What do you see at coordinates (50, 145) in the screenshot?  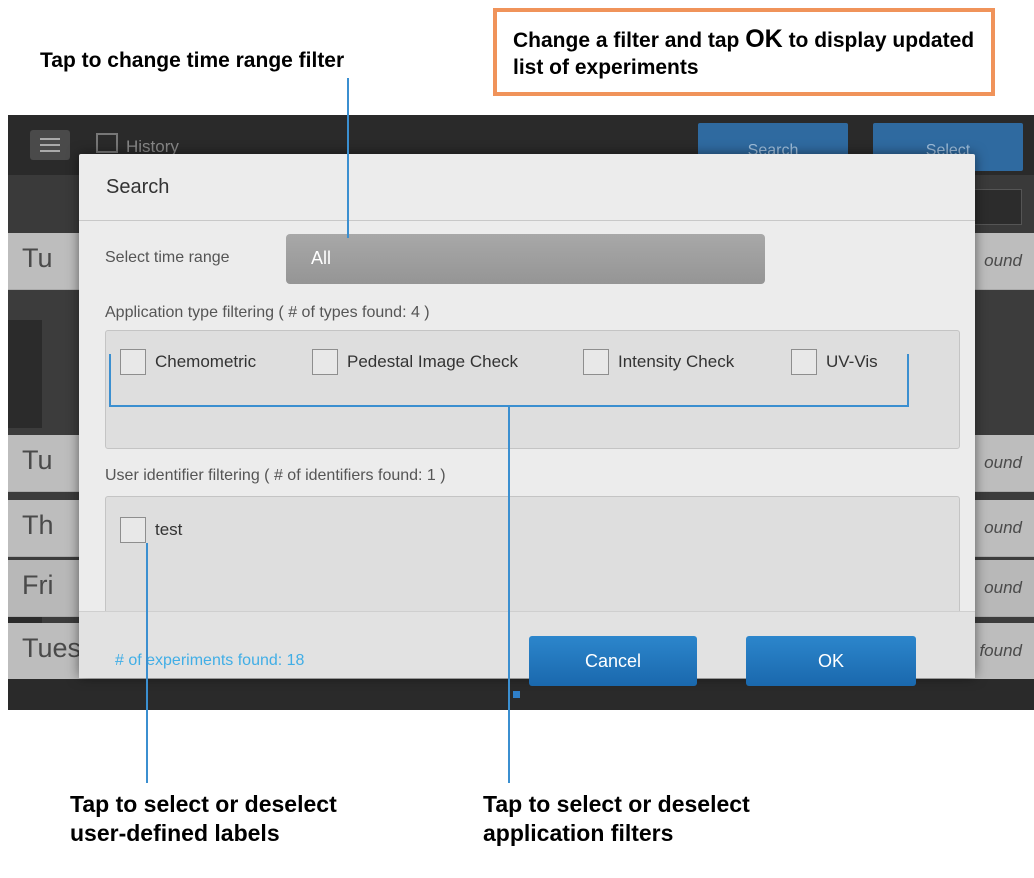 I see `hamburger-menu-button` at bounding box center [50, 145].